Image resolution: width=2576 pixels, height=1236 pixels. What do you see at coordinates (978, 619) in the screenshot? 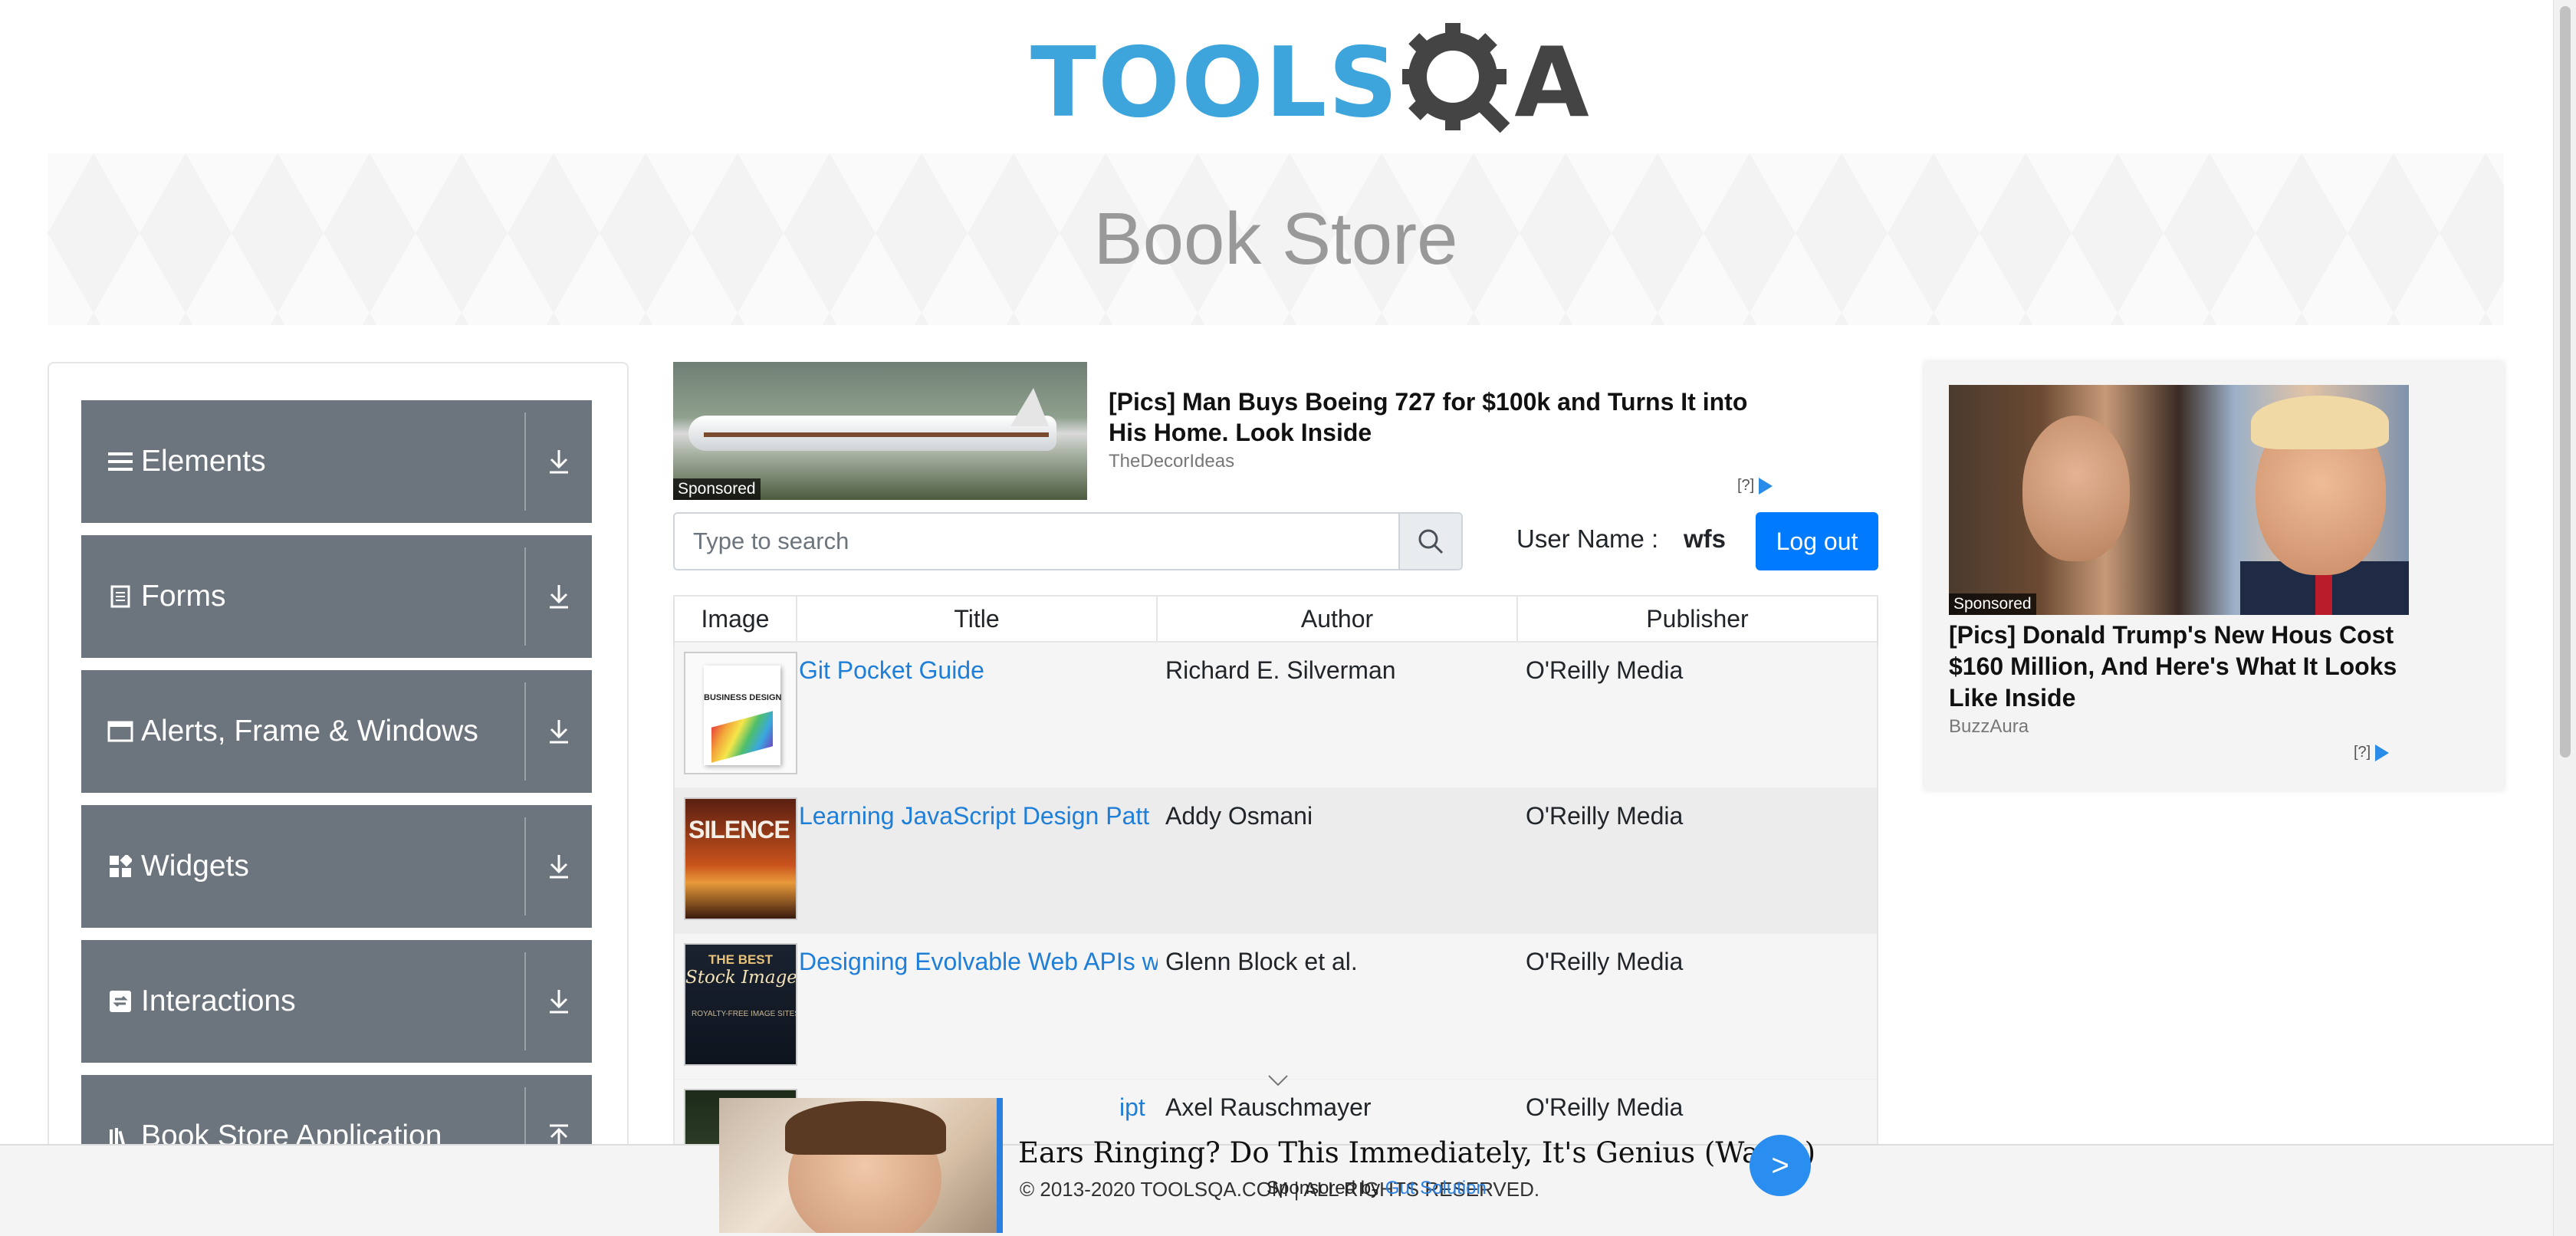
I see `column-header-title: Title` at bounding box center [978, 619].